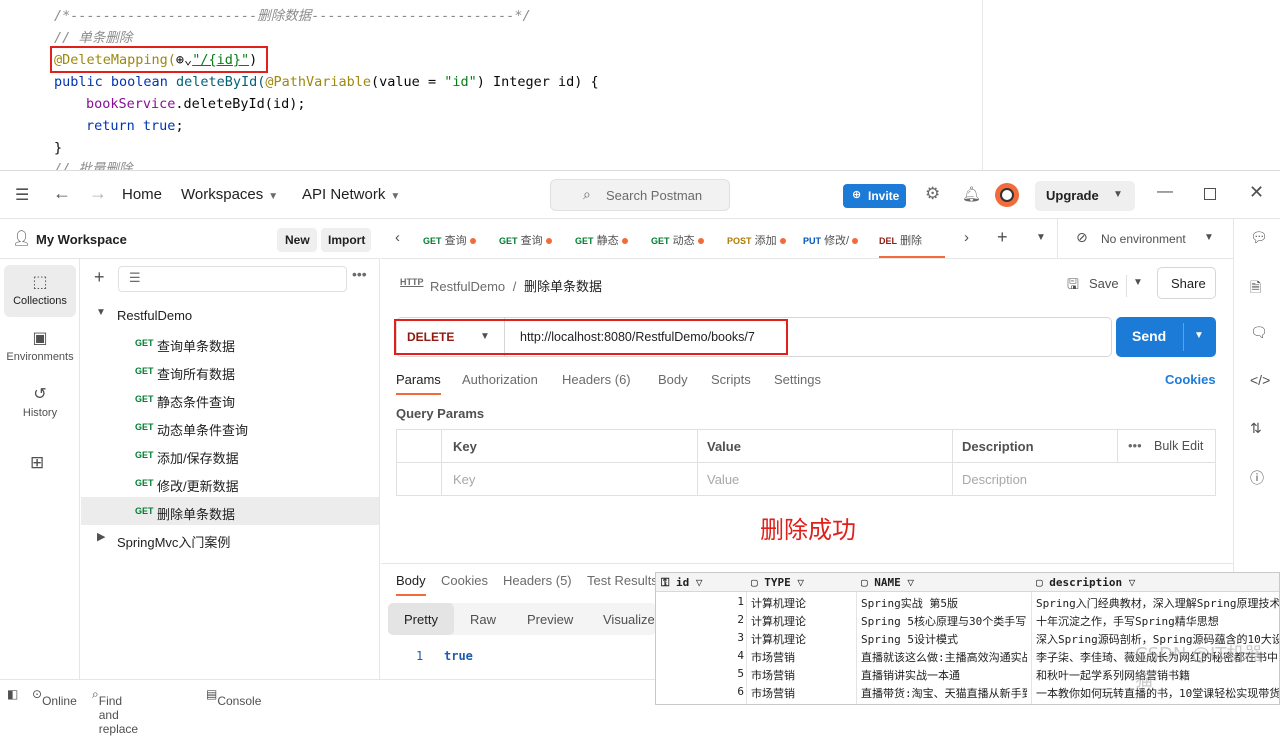 Image resolution: width=1280 pixels, height=736 pixels. I want to click on db-cell-name: Spring 5设计模式, so click(944, 639).